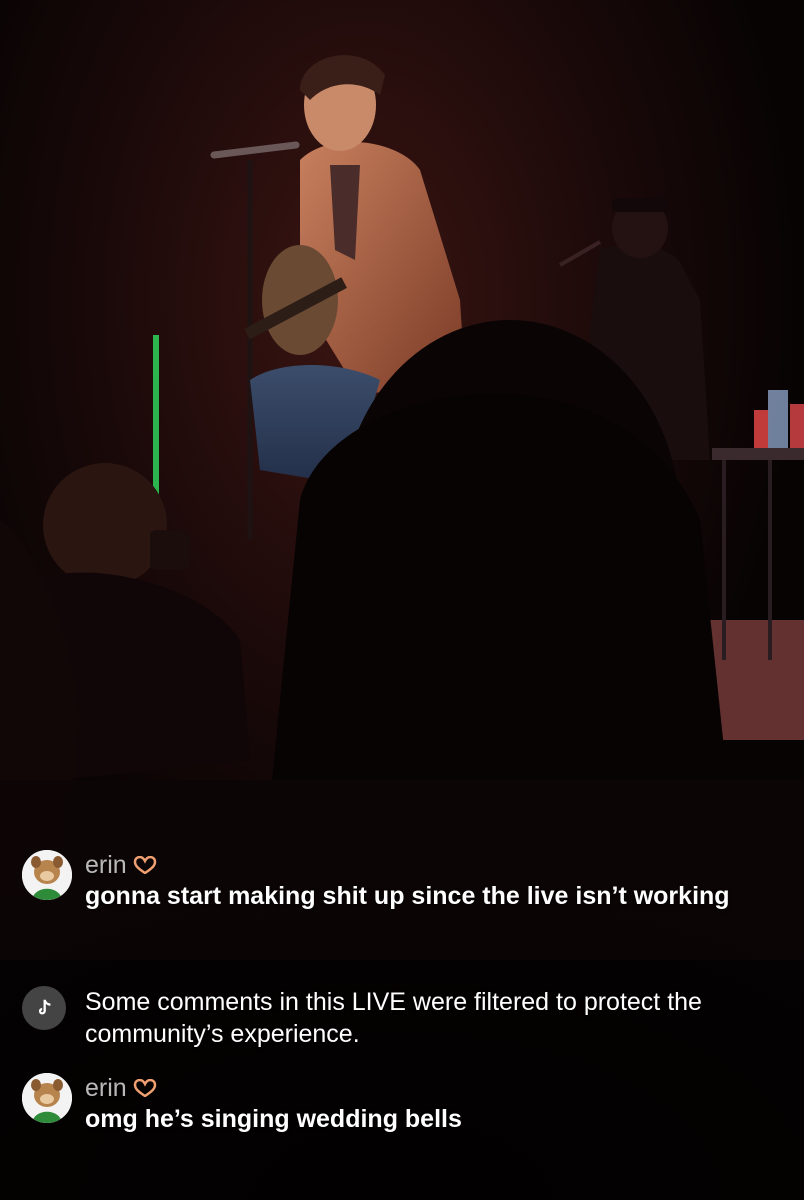  Describe the element at coordinates (273, 1119) in the screenshot. I see `comment-text: omg he’s singing wedding bells` at that location.